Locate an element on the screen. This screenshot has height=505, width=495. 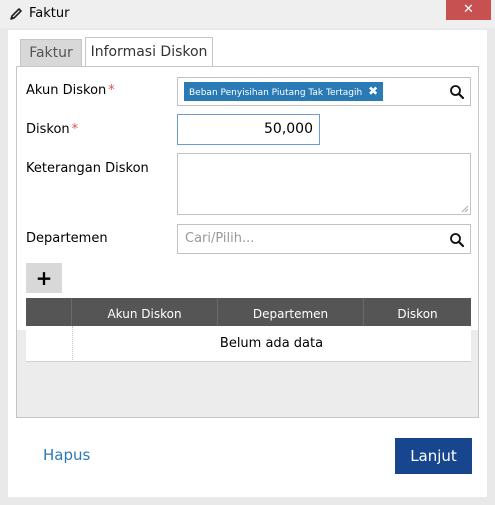
keterangan-label: Keterangan Diskon is located at coordinates (87, 168).